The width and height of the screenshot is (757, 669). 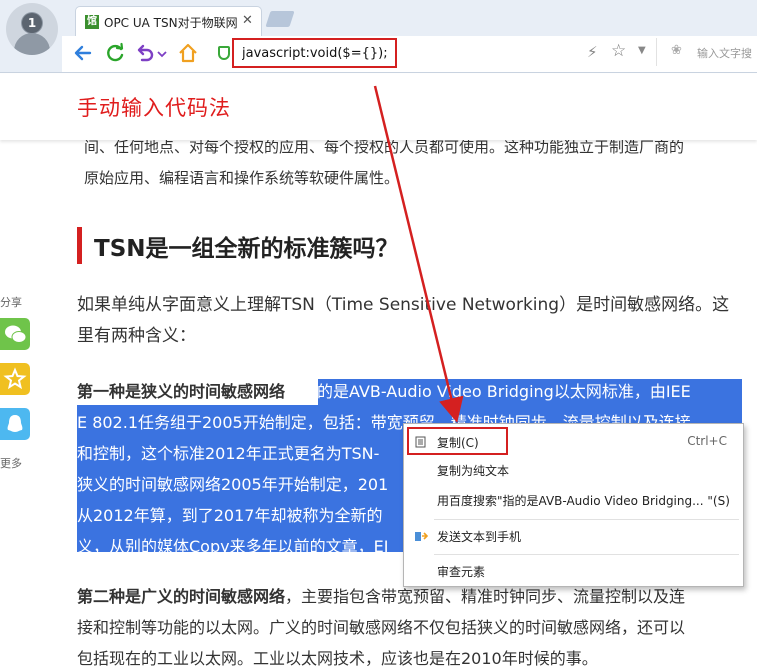 What do you see at coordinates (247, 20) in the screenshot?
I see `tab-close-button: ✕` at bounding box center [247, 20].